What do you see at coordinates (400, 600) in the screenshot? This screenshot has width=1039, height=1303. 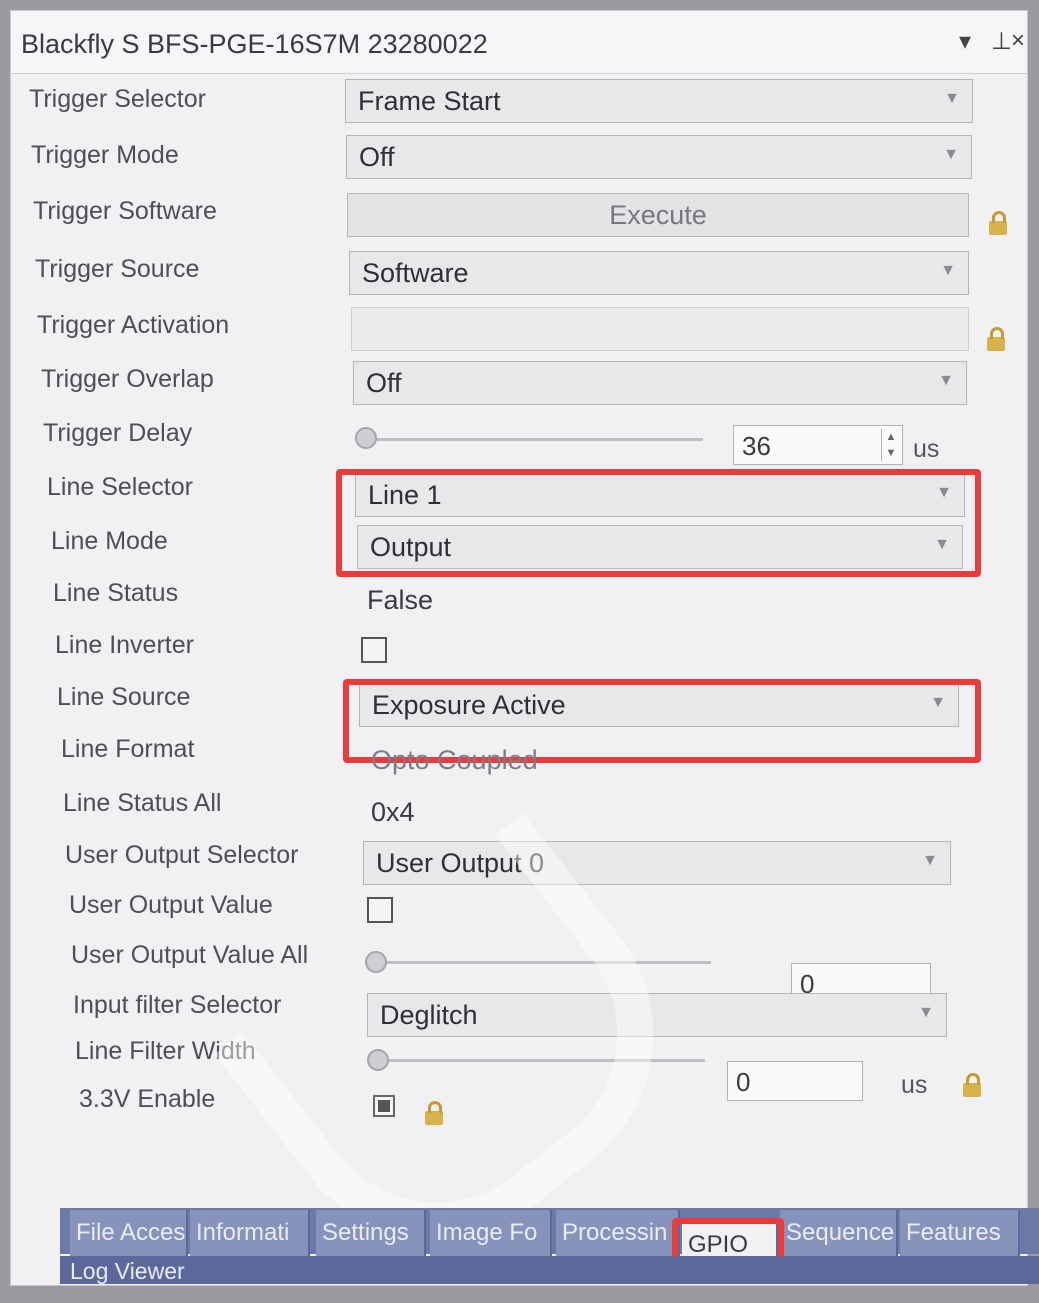 I see `line-status-value: False` at bounding box center [400, 600].